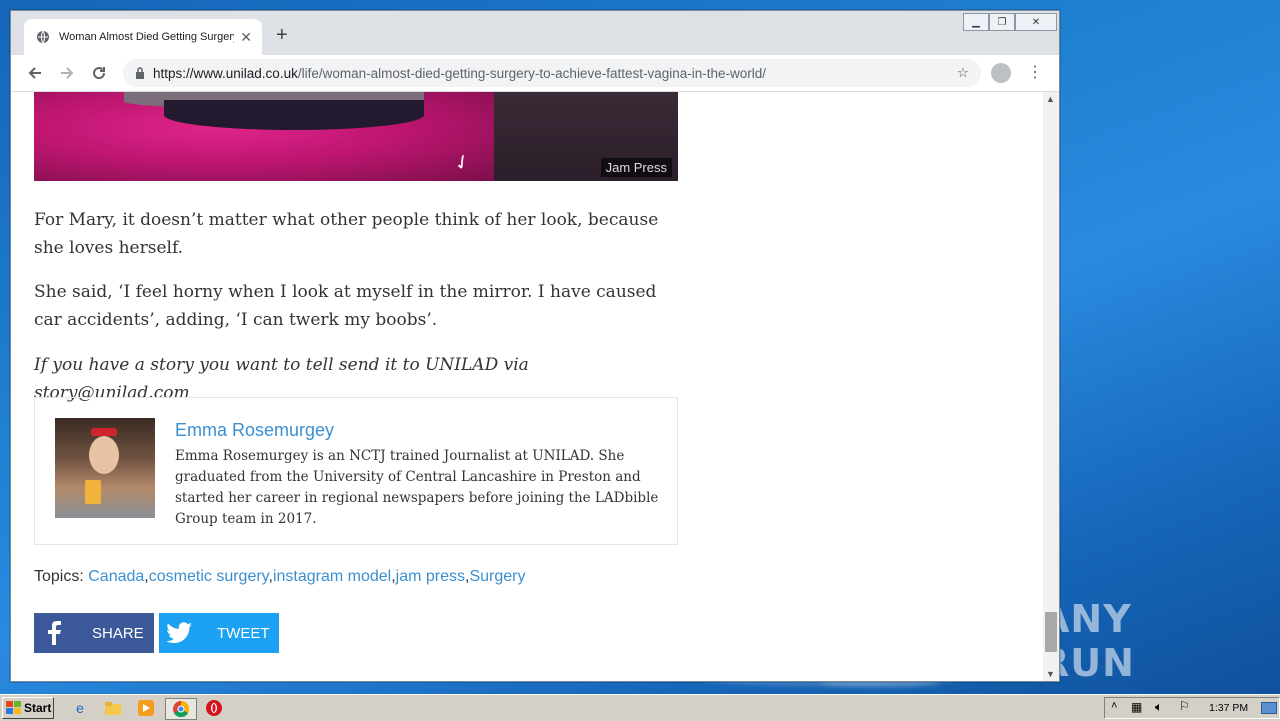 Image resolution: width=1280 pixels, height=721 pixels. Describe the element at coordinates (1192, 708) in the screenshot. I see `system-tray: ˄ ▦ 🔈︎ ⚐ 1:37 PM` at that location.